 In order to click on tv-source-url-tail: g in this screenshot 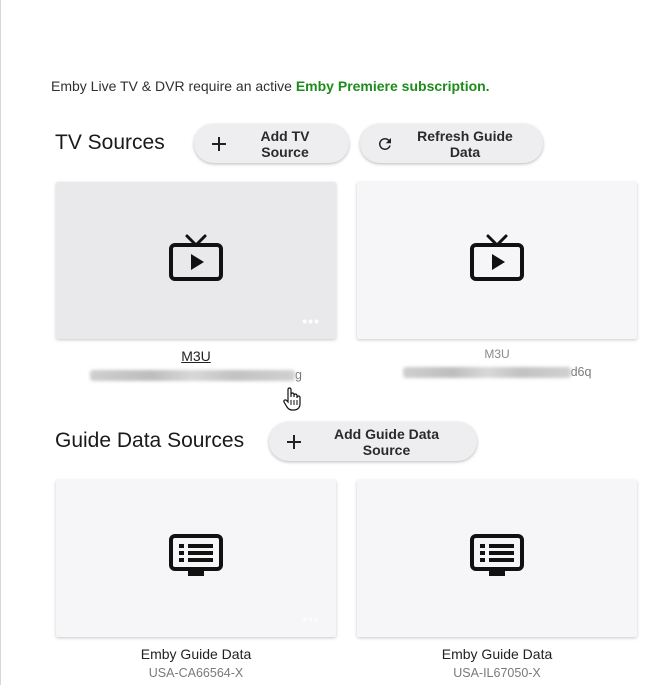, I will do `click(298, 375)`.